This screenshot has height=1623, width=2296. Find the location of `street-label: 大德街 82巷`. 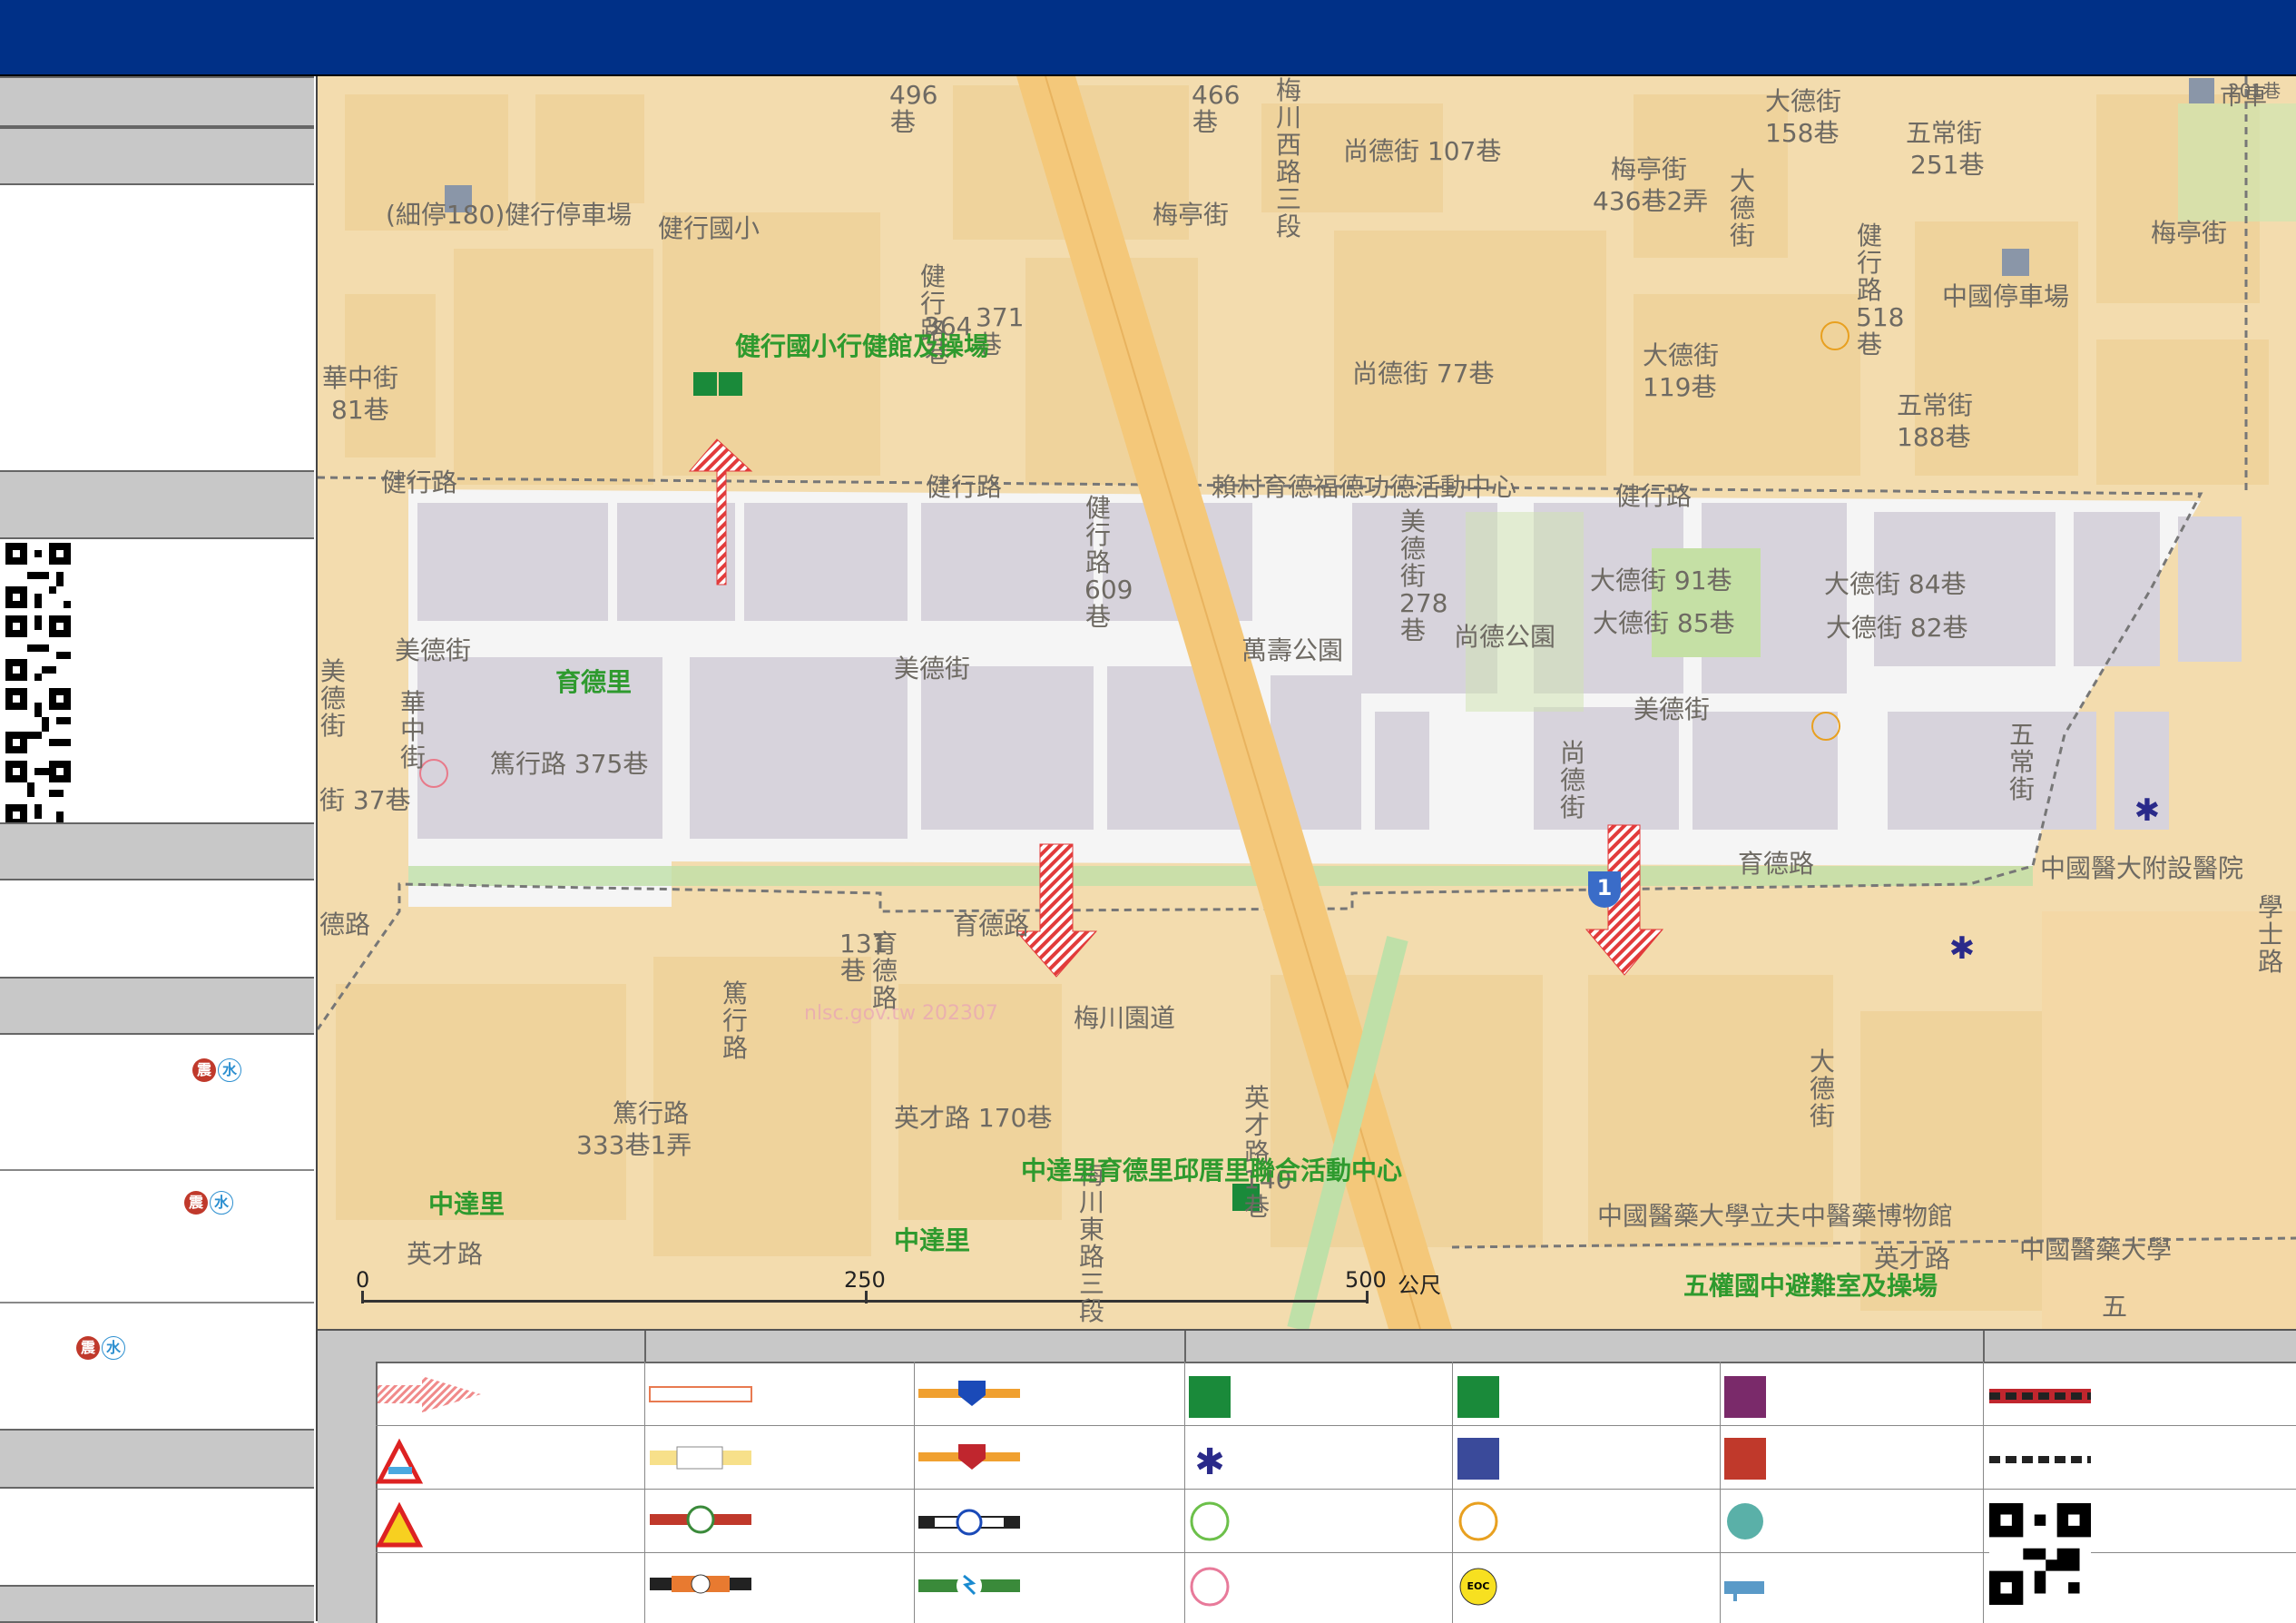

street-label: 大德街 82巷 is located at coordinates (1897, 628).